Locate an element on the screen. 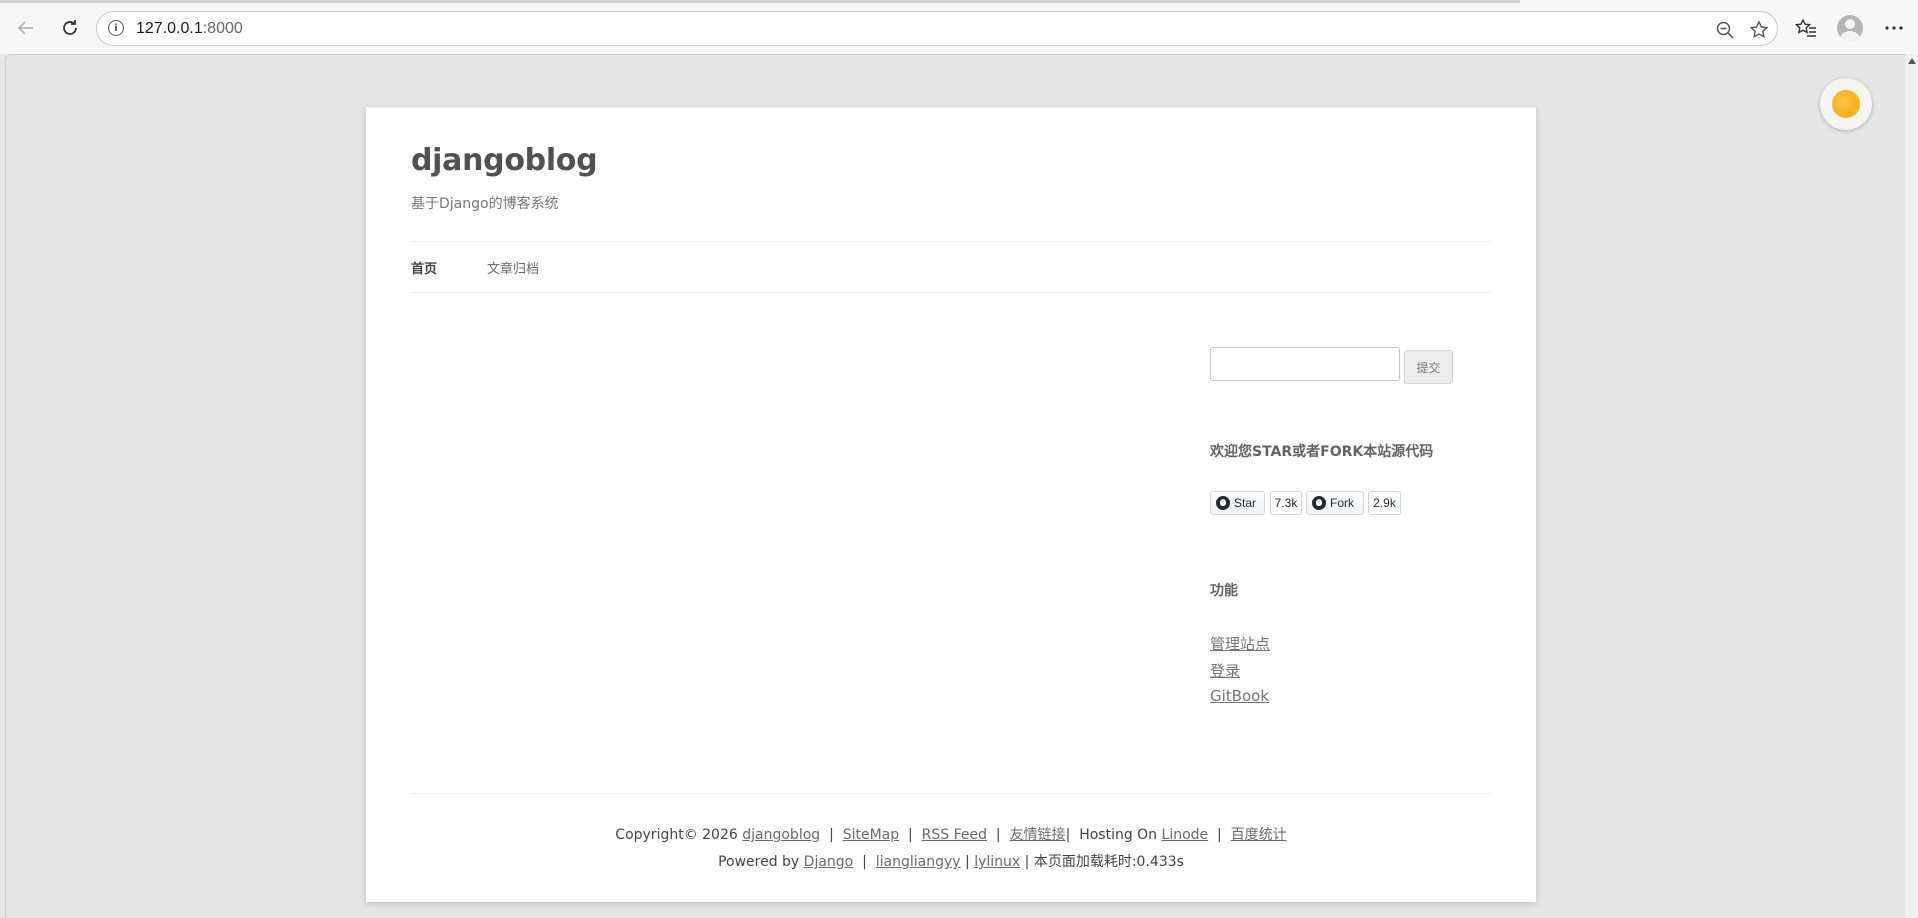  url-text: 127.0.0.1:8000 is located at coordinates (189, 29).